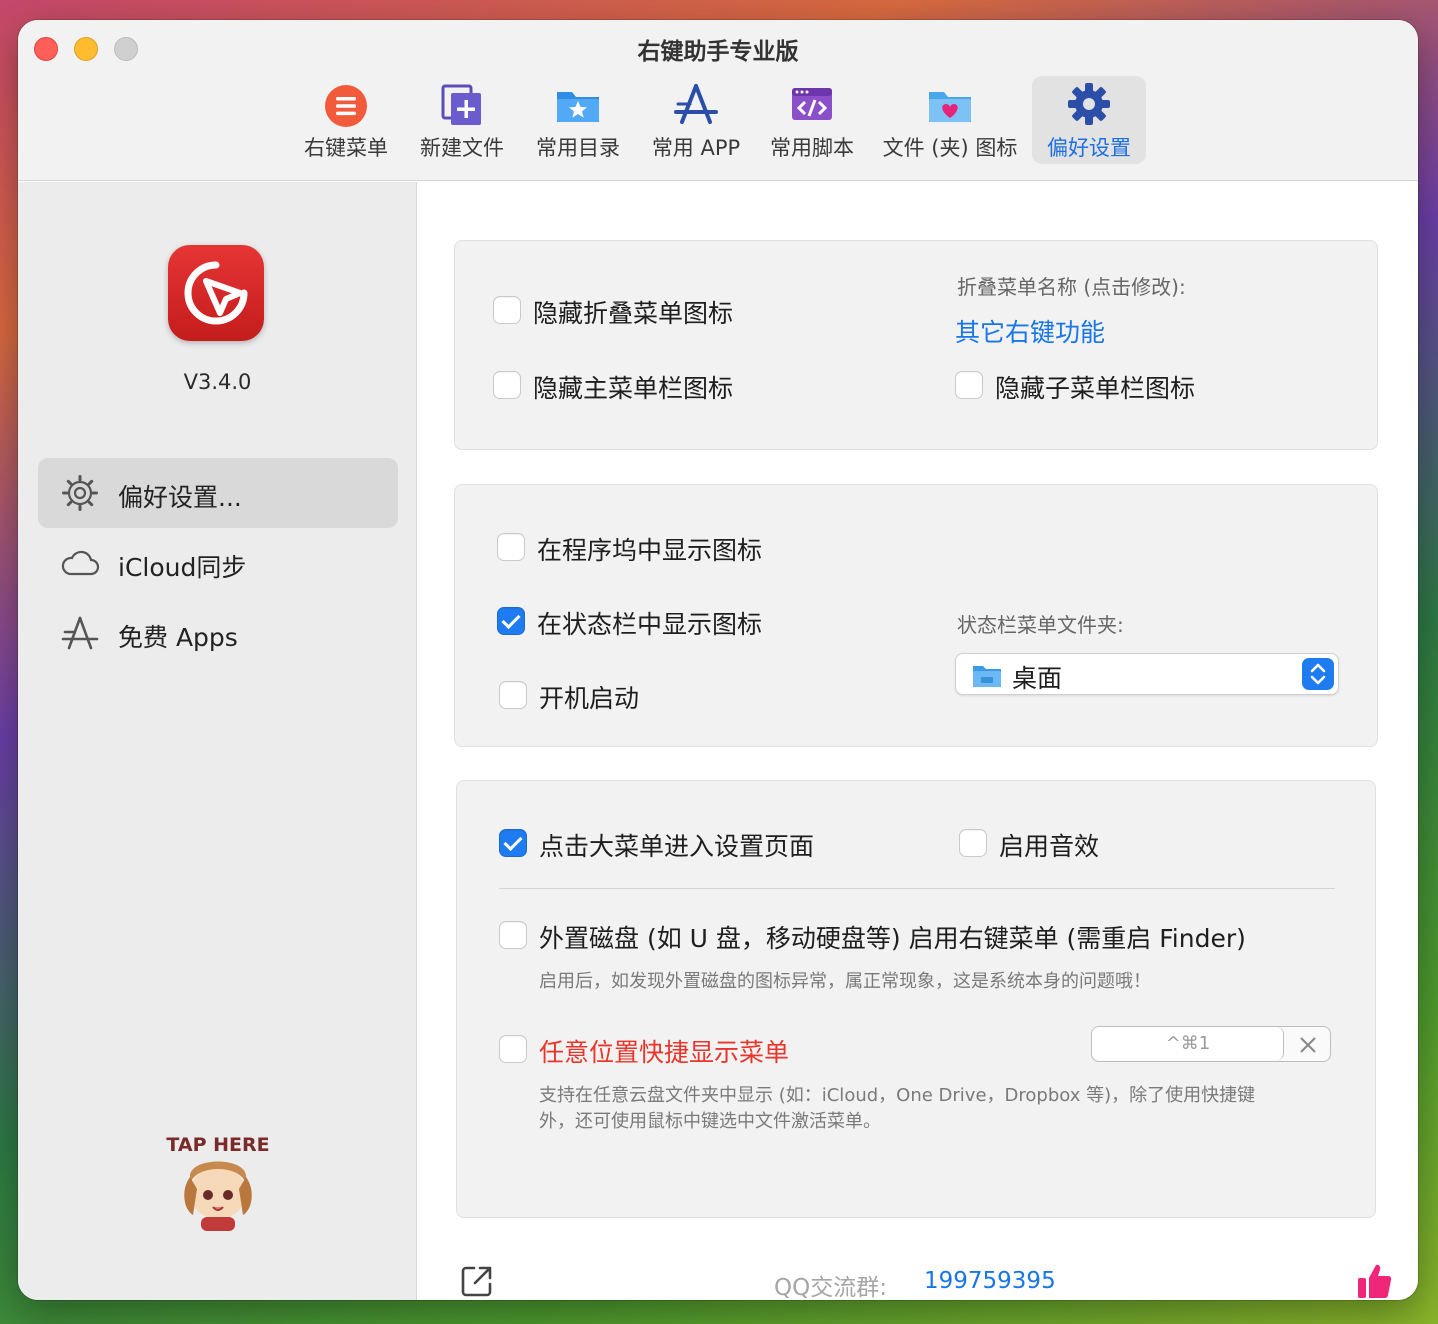 The width and height of the screenshot is (1438, 1324). Describe the element at coordinates (1375, 1281) in the screenshot. I see `thumbs-up-icon` at that location.